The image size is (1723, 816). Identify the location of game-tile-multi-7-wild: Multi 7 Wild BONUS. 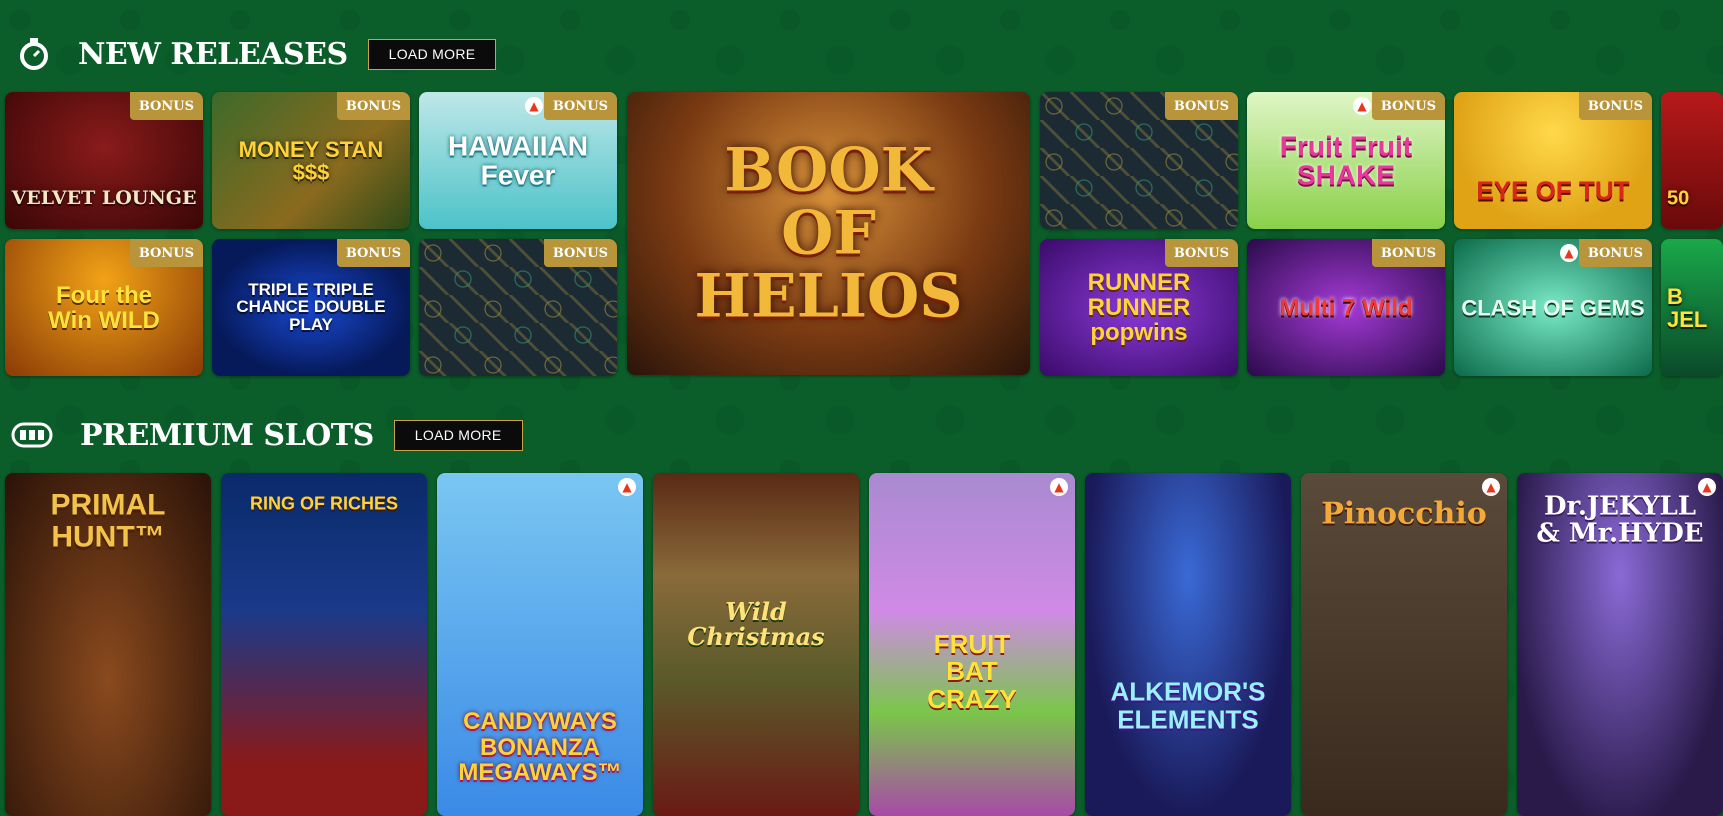
(1346, 307).